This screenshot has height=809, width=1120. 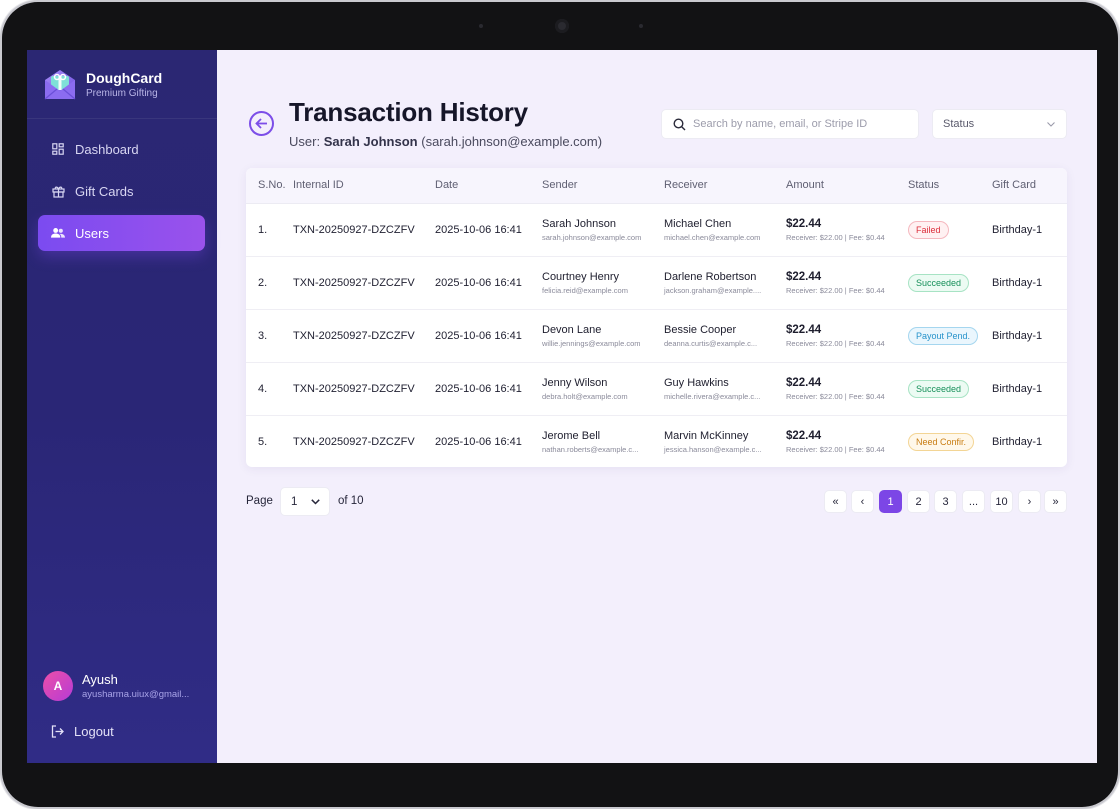 What do you see at coordinates (1055, 501) in the screenshot?
I see `last-page-button: »` at bounding box center [1055, 501].